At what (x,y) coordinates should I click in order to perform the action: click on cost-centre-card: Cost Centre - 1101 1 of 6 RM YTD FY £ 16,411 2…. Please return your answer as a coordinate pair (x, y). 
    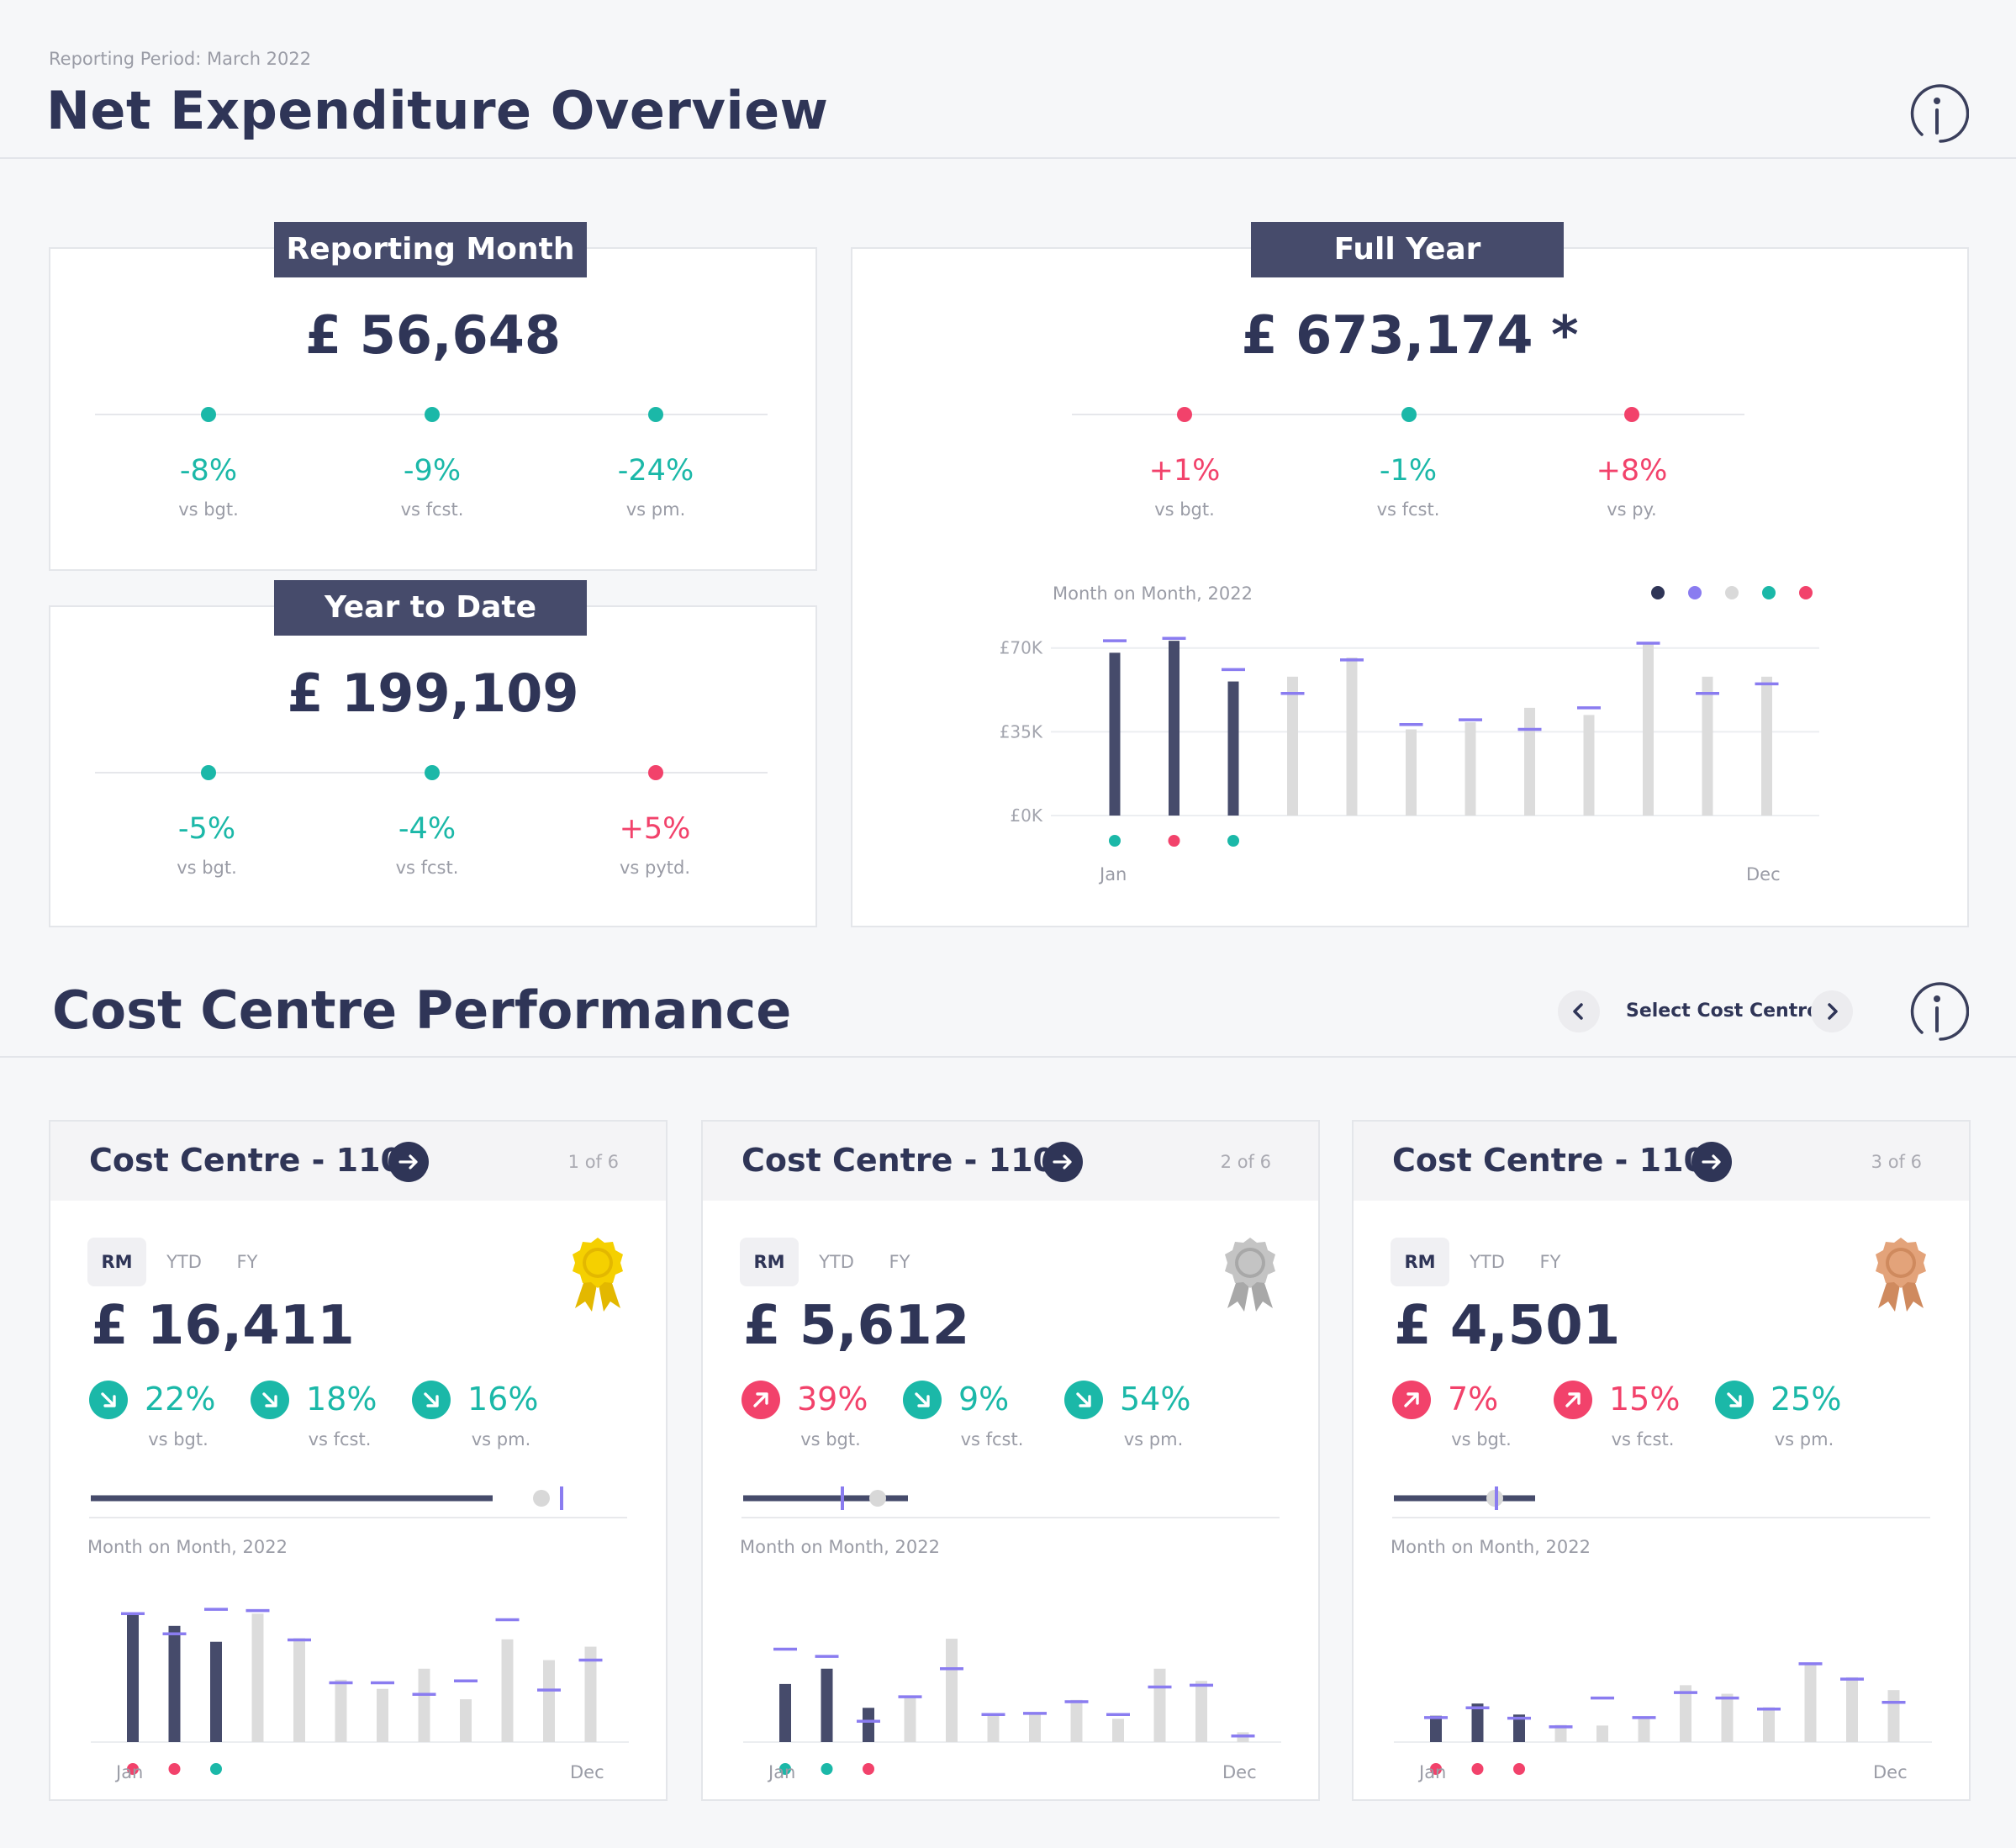
    Looking at the image, I should click on (358, 1460).